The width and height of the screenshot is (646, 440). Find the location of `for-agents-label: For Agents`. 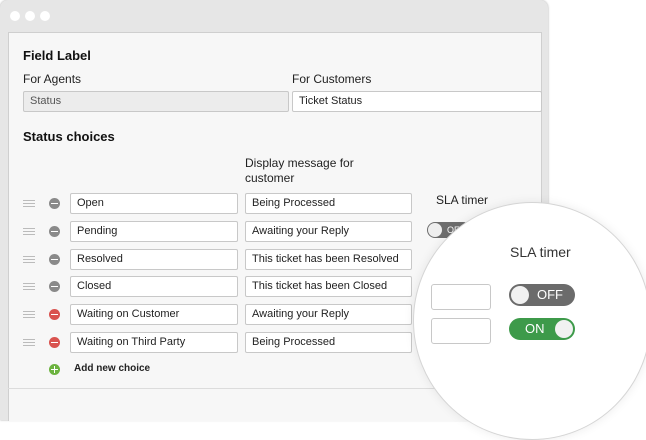

for-agents-label: For Agents is located at coordinates (52, 79).